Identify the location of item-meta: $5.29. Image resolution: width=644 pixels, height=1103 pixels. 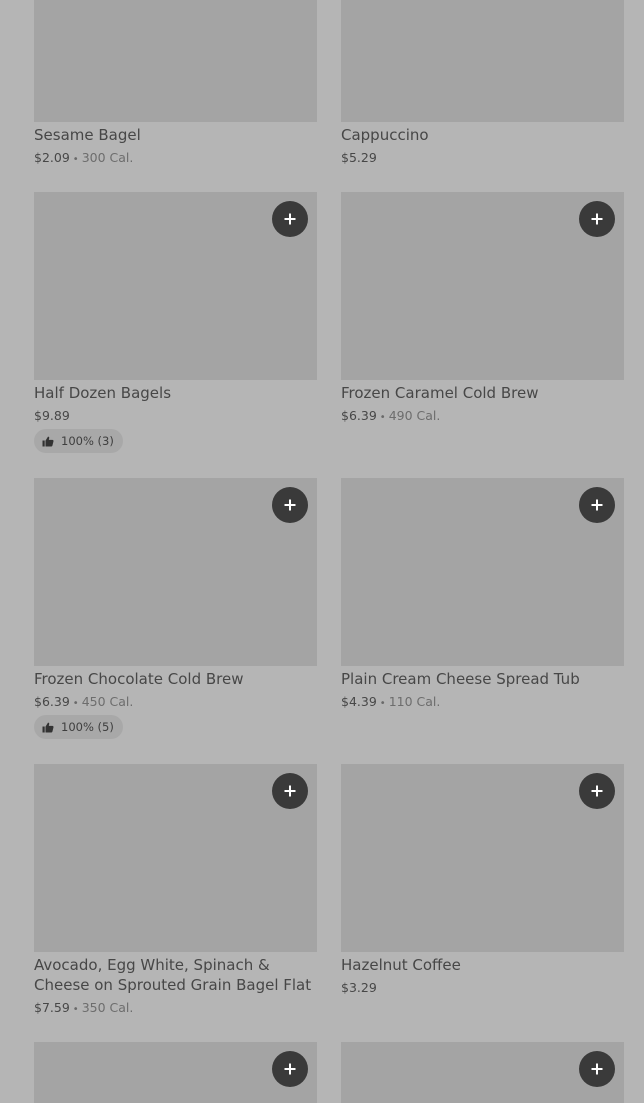
(359, 158).